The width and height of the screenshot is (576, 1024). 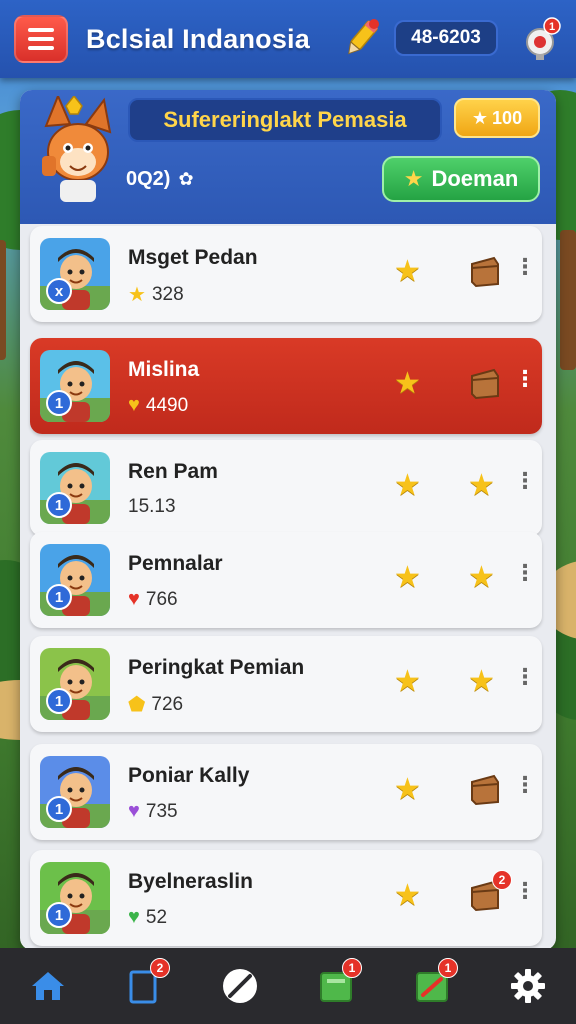 What do you see at coordinates (59, 291) in the screenshot?
I see `level-badge: x` at bounding box center [59, 291].